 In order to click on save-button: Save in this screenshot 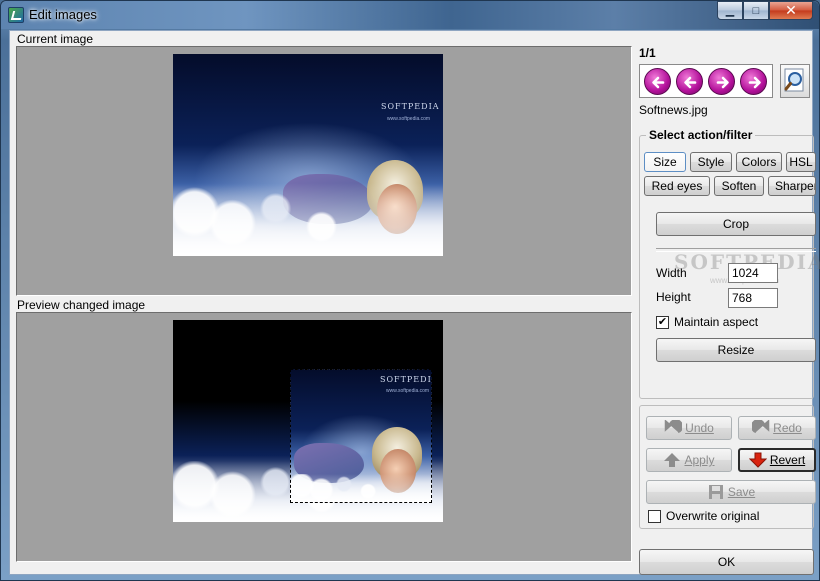, I will do `click(731, 492)`.